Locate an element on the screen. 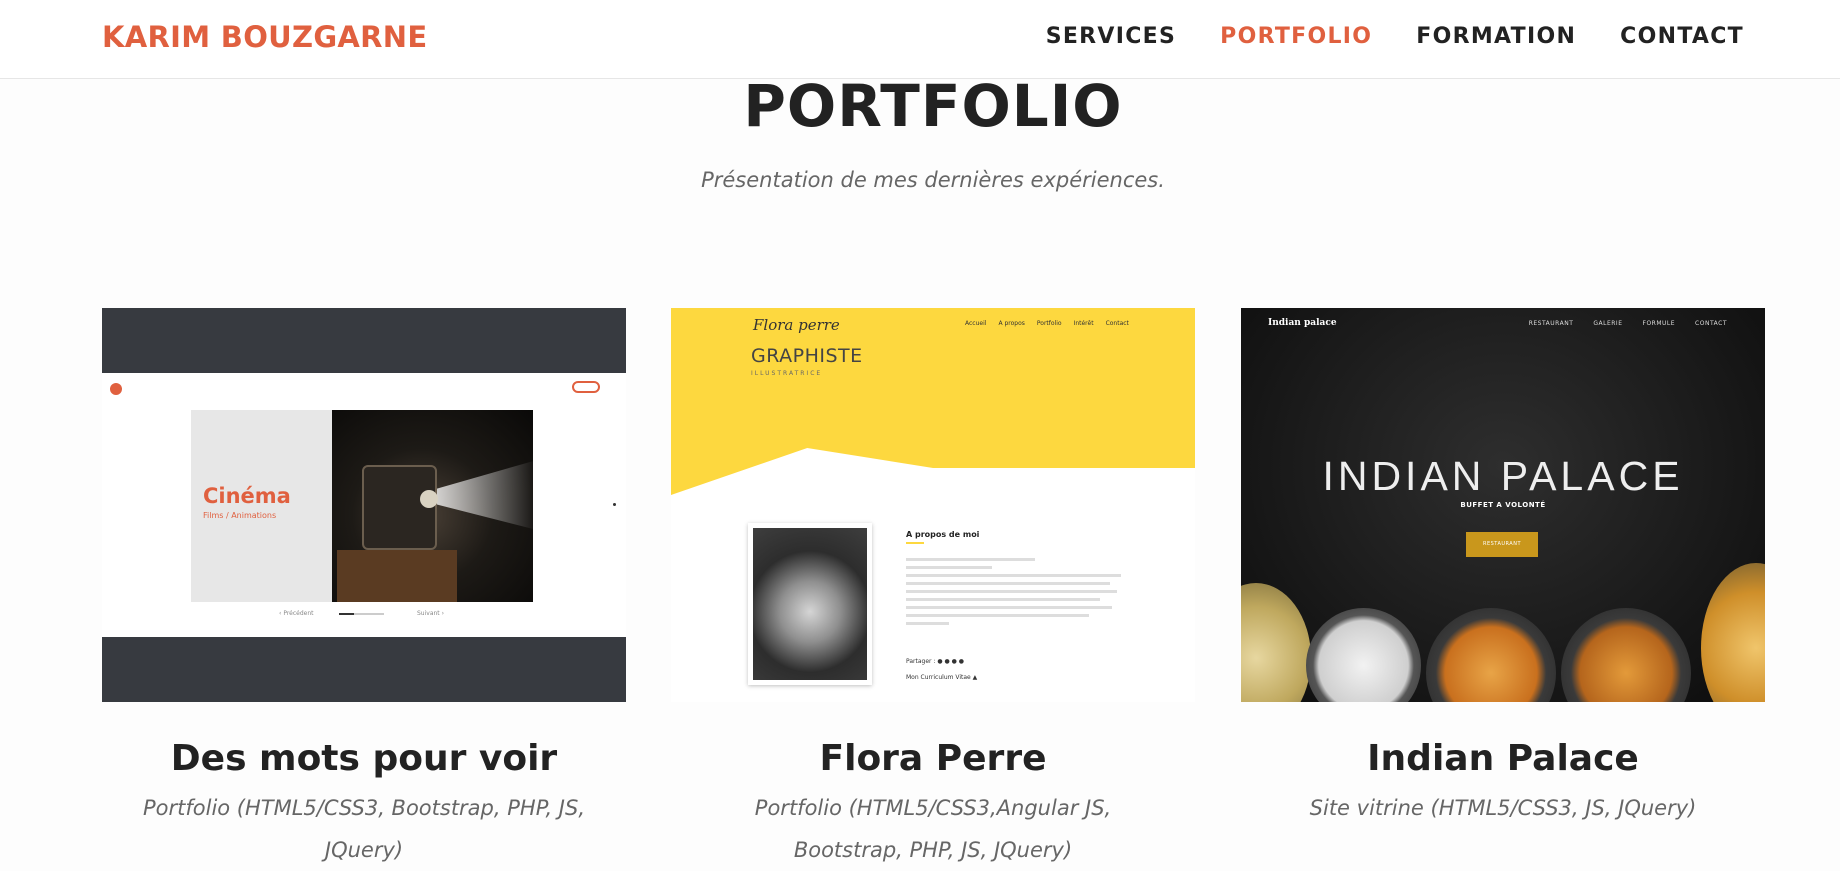 The height and width of the screenshot is (871, 1840). white-rice-bowl-image is located at coordinates (1363, 655).